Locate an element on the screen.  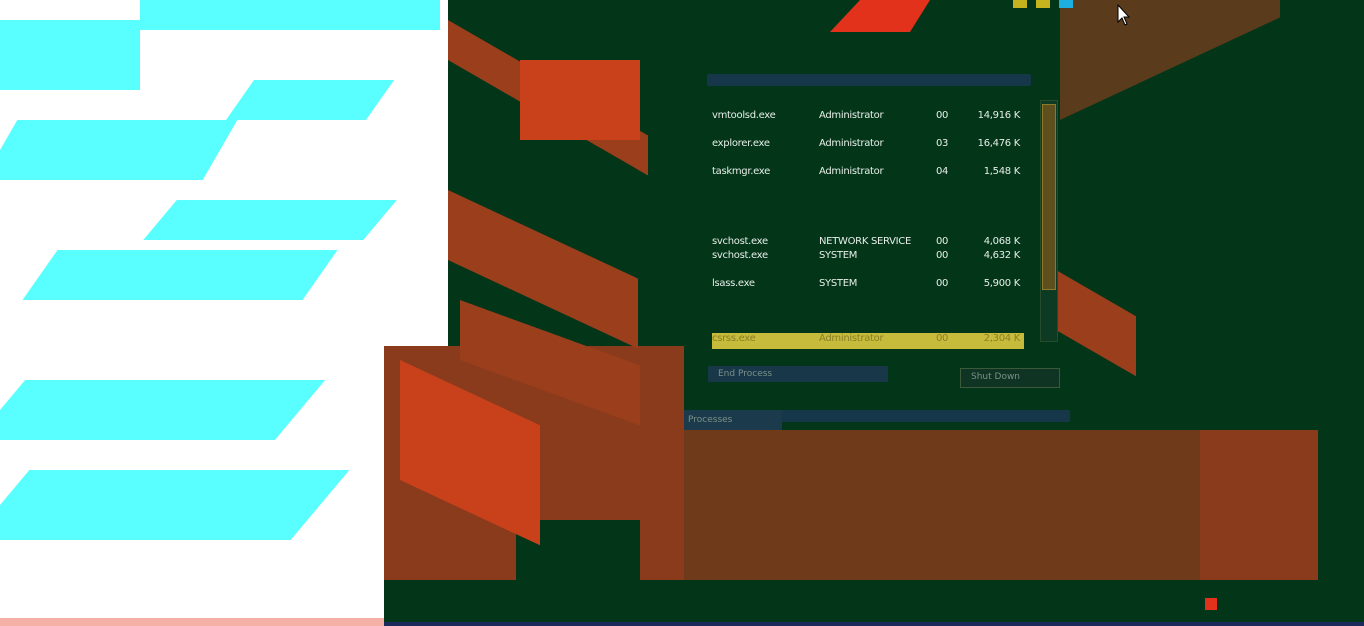
shut-down-button: Shut Down is located at coordinates (1010, 378).